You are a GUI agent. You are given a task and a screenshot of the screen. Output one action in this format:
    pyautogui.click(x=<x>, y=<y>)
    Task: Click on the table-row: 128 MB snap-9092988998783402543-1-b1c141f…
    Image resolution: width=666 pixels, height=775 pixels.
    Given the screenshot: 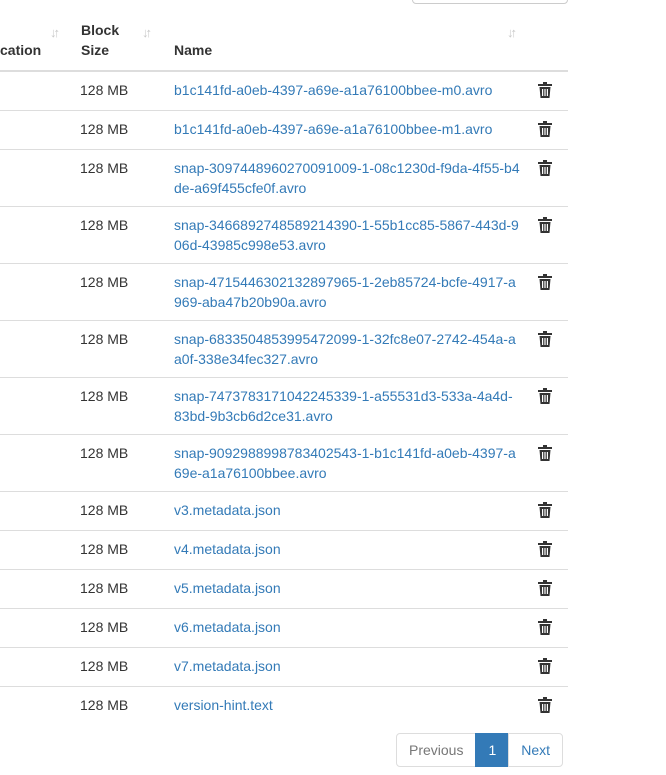 What is the action you would take?
    pyautogui.click(x=284, y=463)
    